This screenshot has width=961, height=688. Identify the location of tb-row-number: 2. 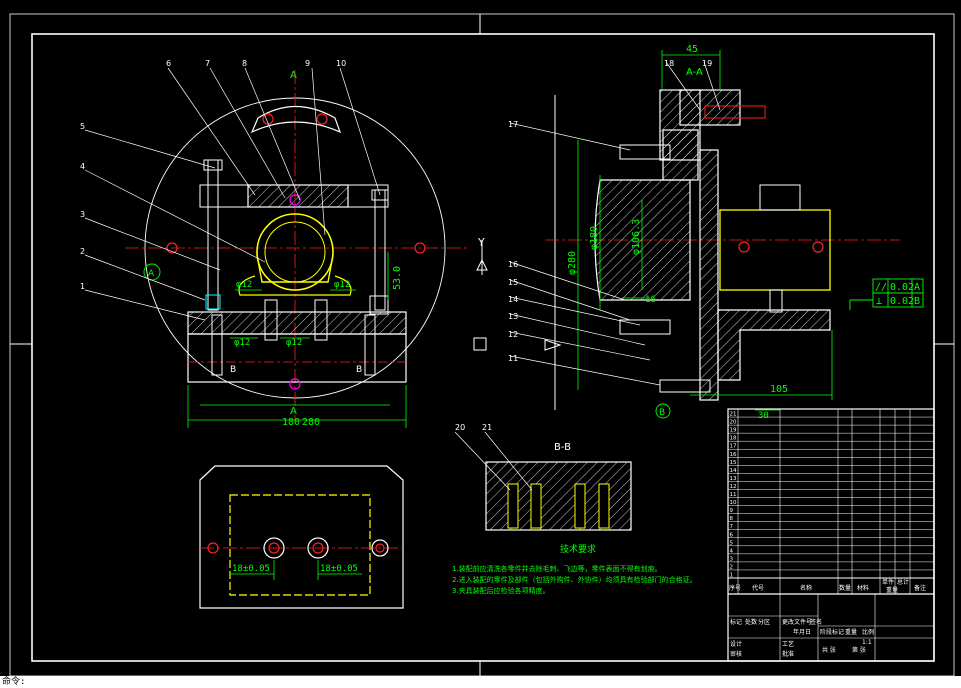
(732, 567).